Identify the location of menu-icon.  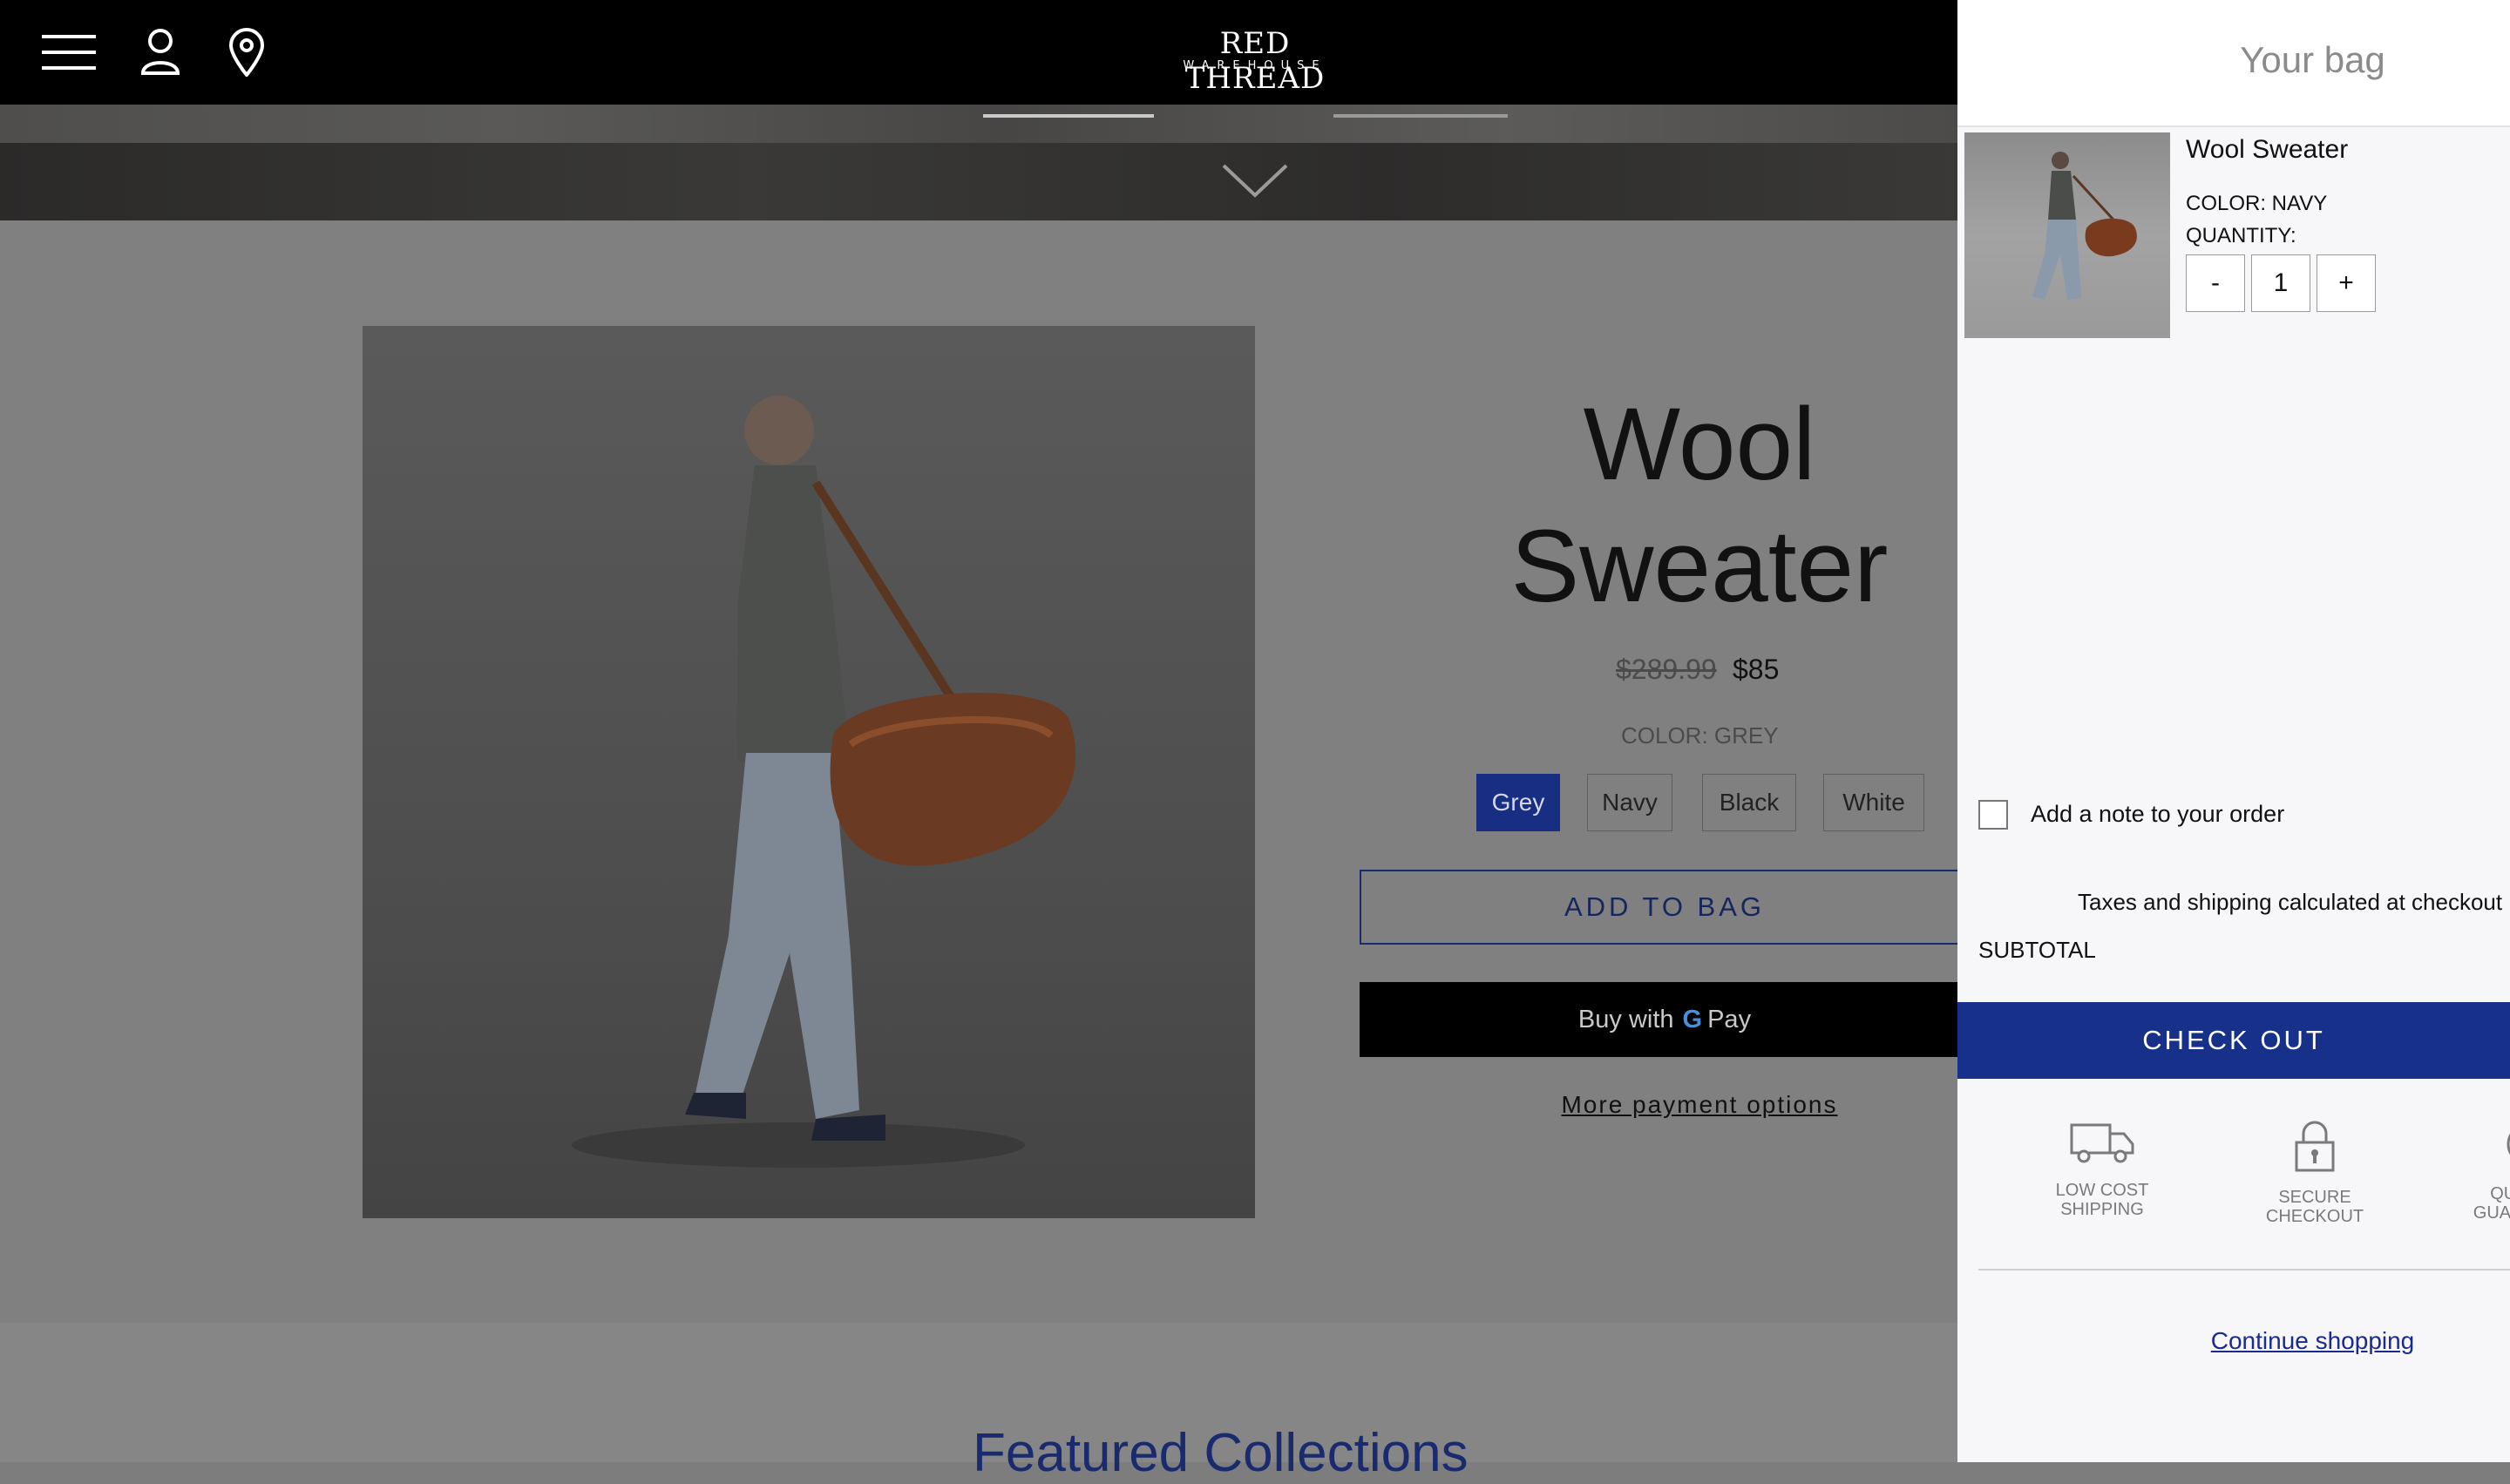
(69, 54).